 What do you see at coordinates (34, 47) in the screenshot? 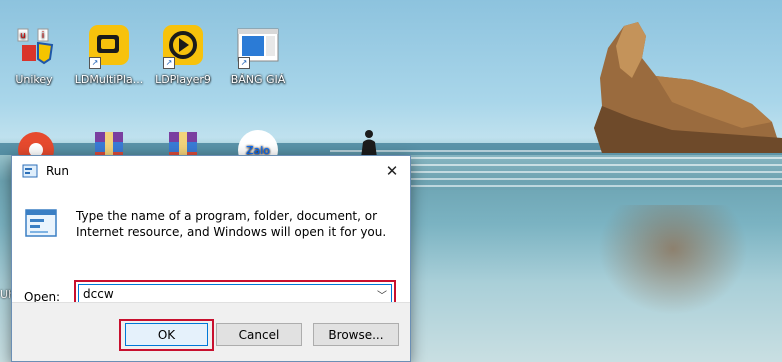
I see `unikey-icon: u i` at bounding box center [34, 47].